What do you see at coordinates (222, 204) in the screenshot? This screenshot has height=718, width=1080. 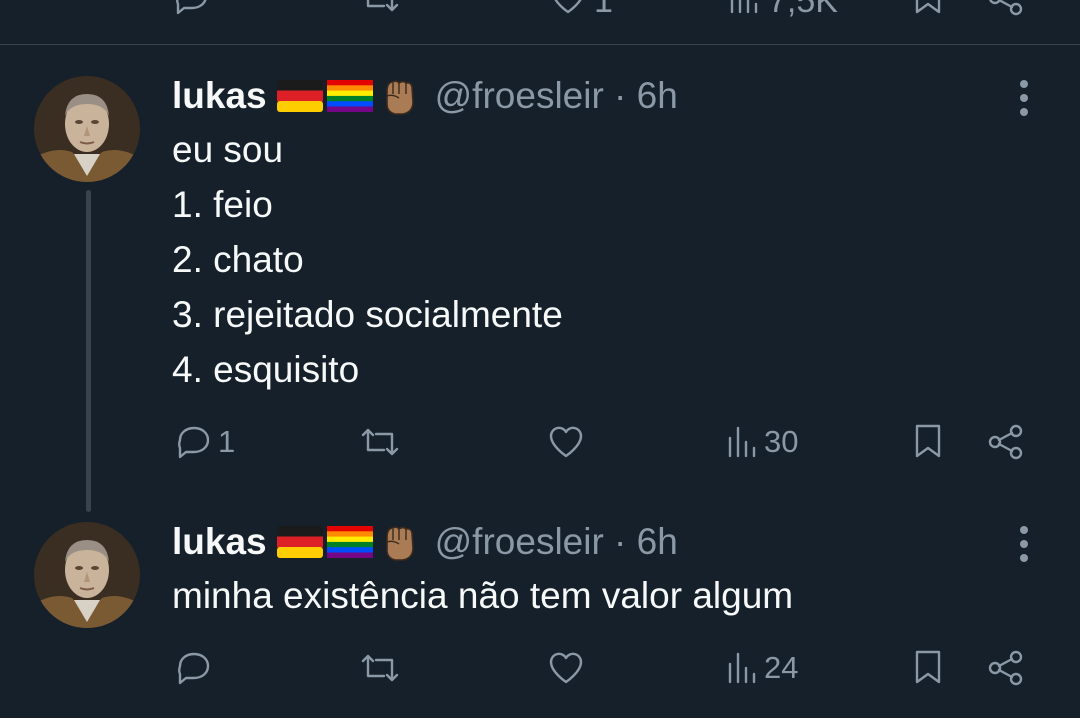 I see `tweet-text-line: 1. feio` at bounding box center [222, 204].